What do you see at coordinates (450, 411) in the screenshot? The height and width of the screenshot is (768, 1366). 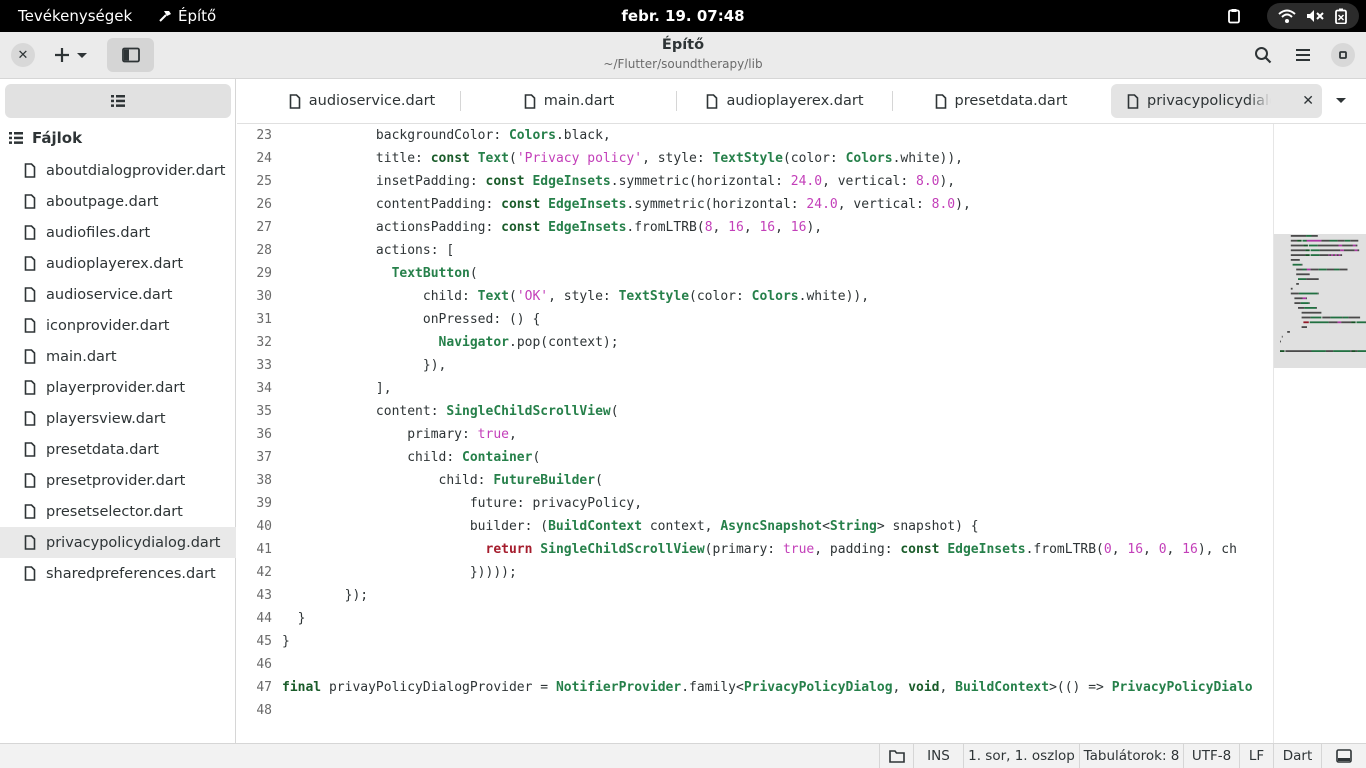 I see `code-text: content: SingleChildScrollView(` at bounding box center [450, 411].